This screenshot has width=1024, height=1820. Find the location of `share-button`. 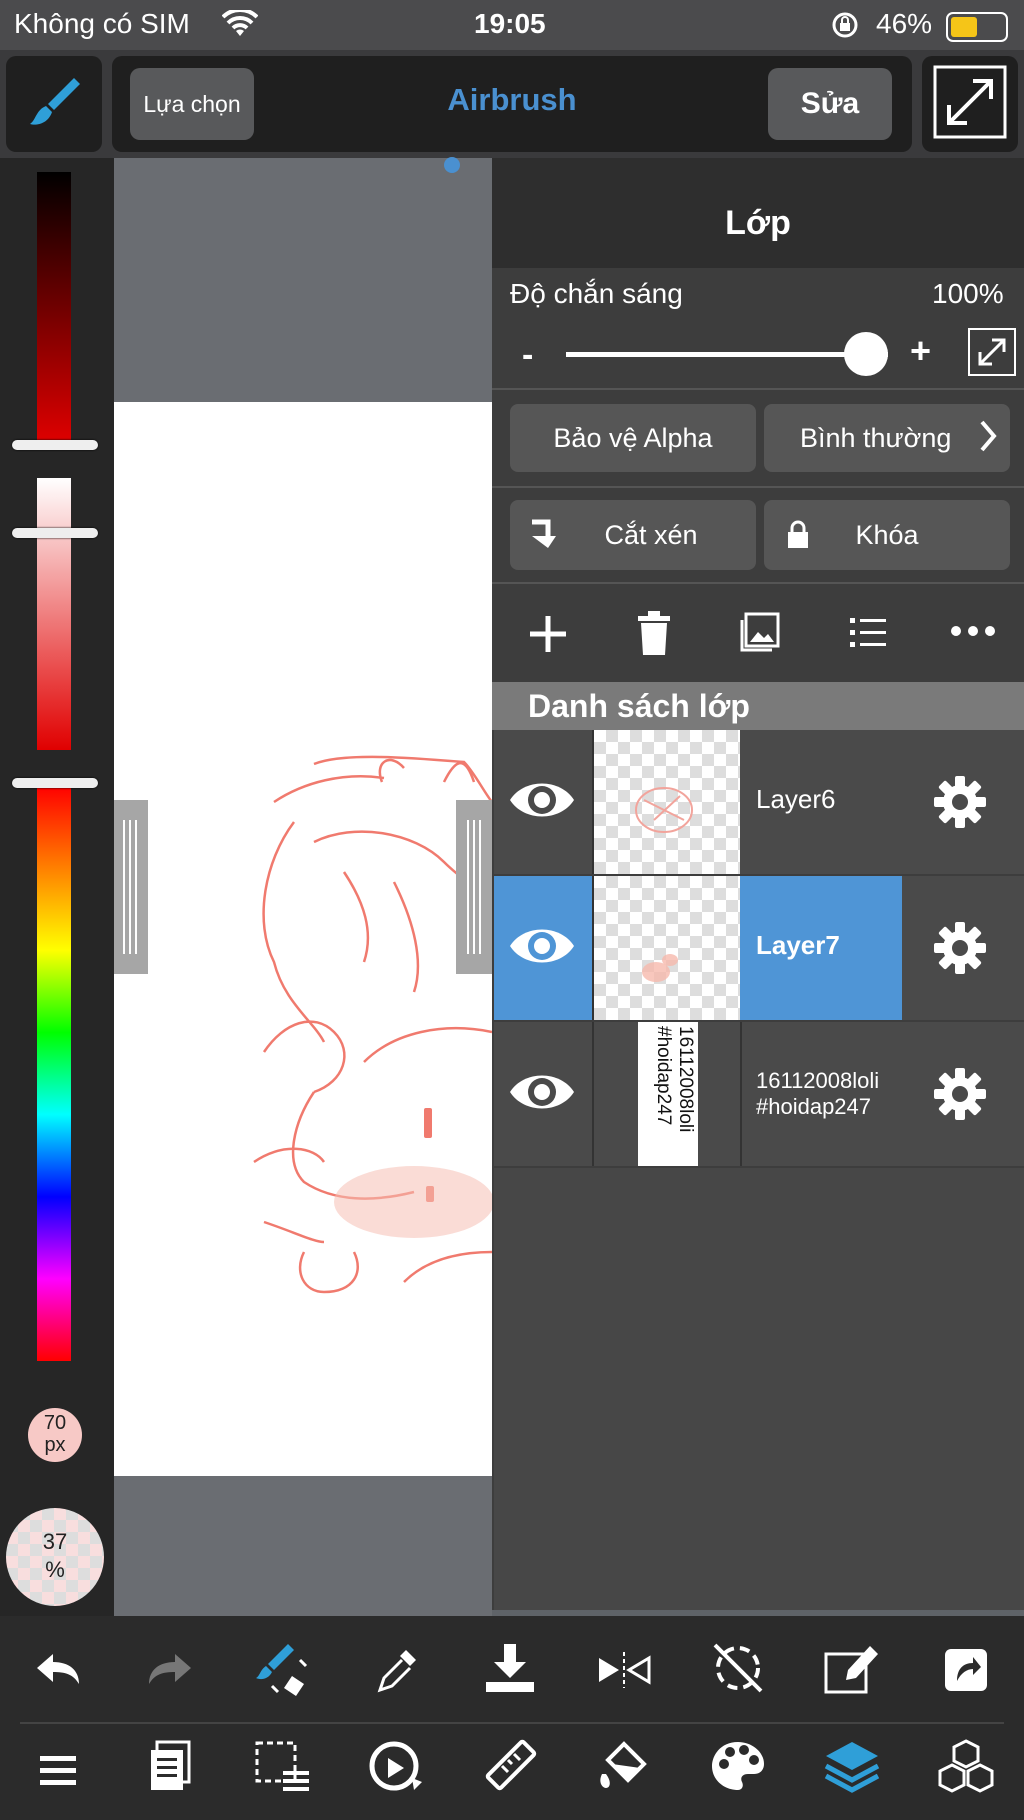

share-button is located at coordinates (966, 1670).